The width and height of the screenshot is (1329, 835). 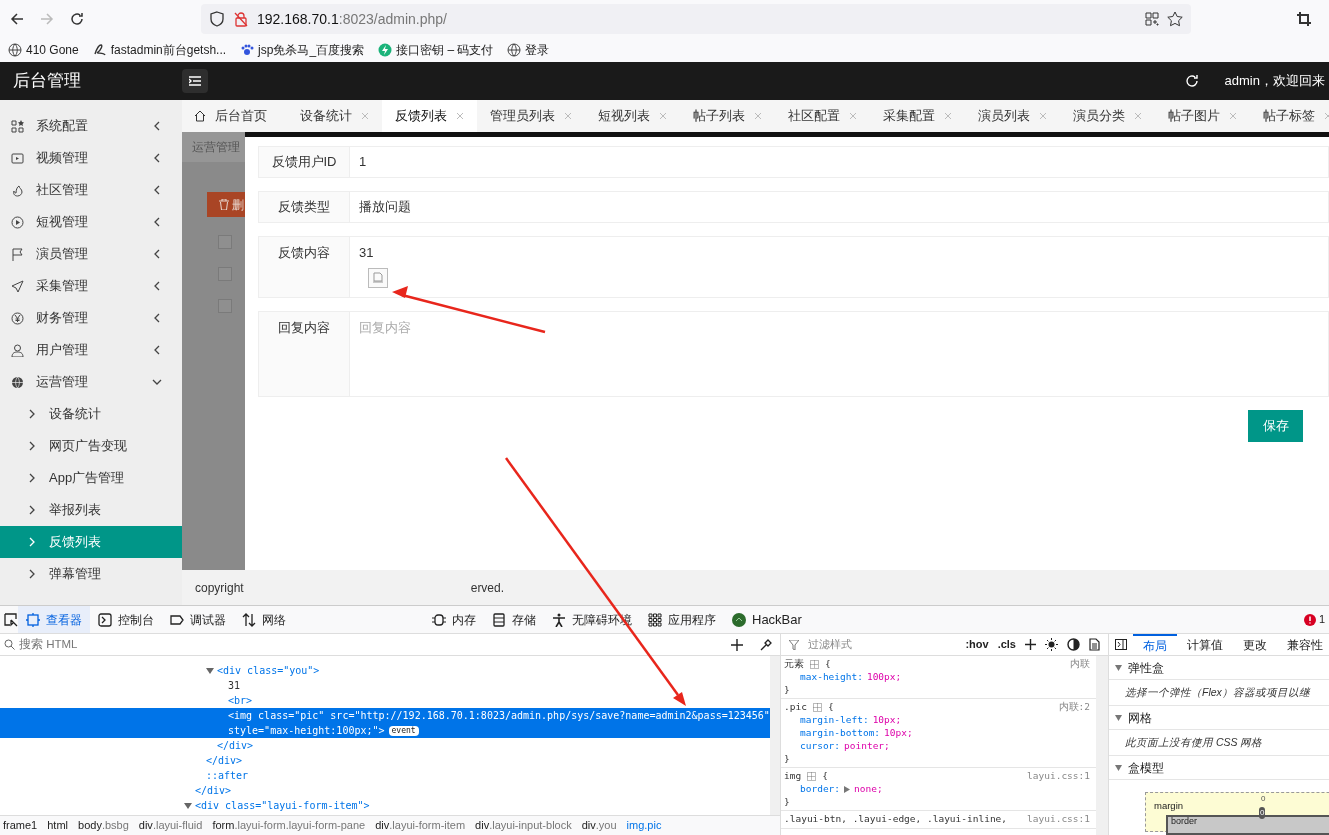 What do you see at coordinates (373, 644) in the screenshot?
I see `search-html-field: 搜索 HTML` at bounding box center [373, 644].